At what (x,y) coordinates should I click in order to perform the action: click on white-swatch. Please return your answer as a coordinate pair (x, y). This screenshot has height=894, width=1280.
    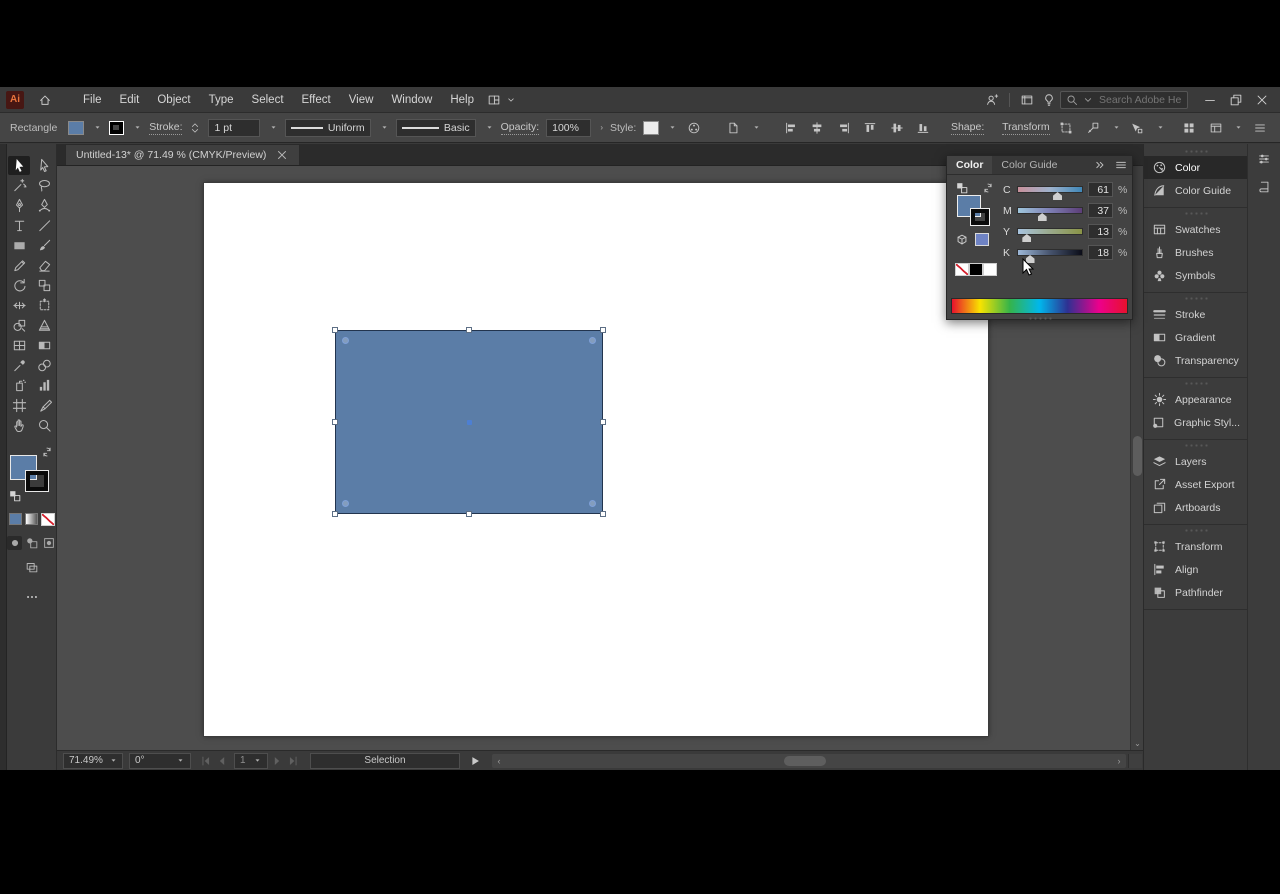
    Looking at the image, I should click on (990, 269).